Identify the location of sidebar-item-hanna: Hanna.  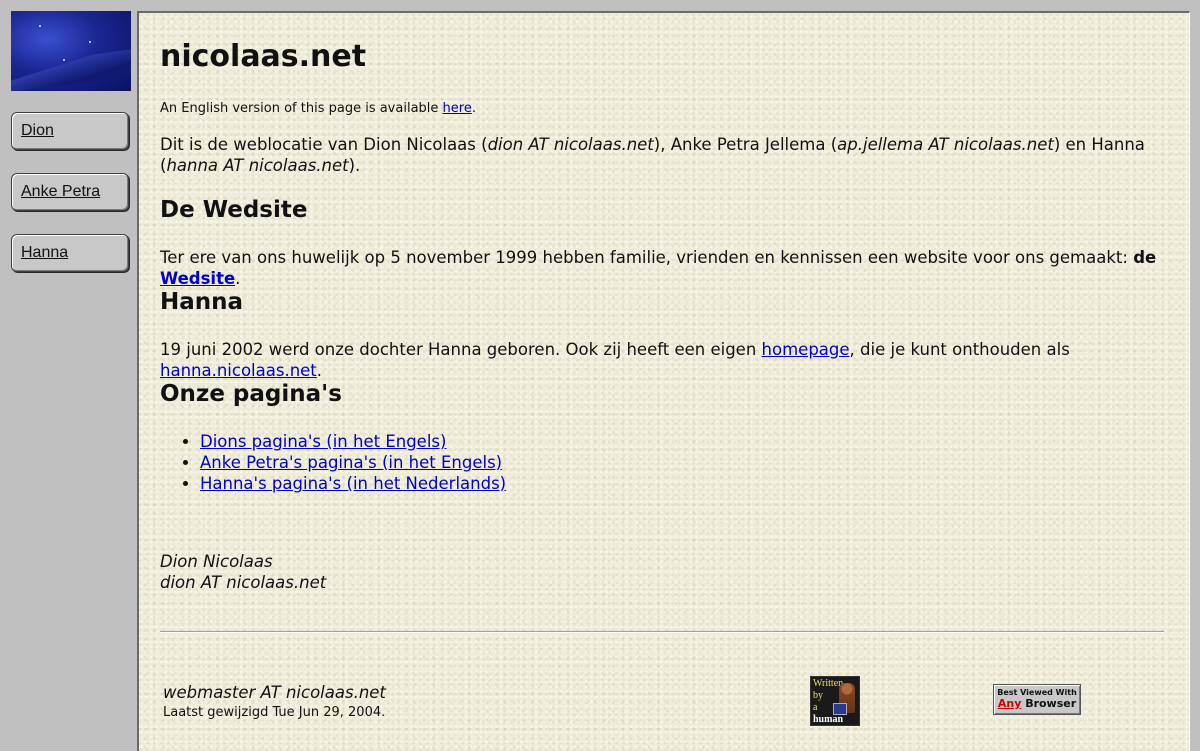
(70, 253).